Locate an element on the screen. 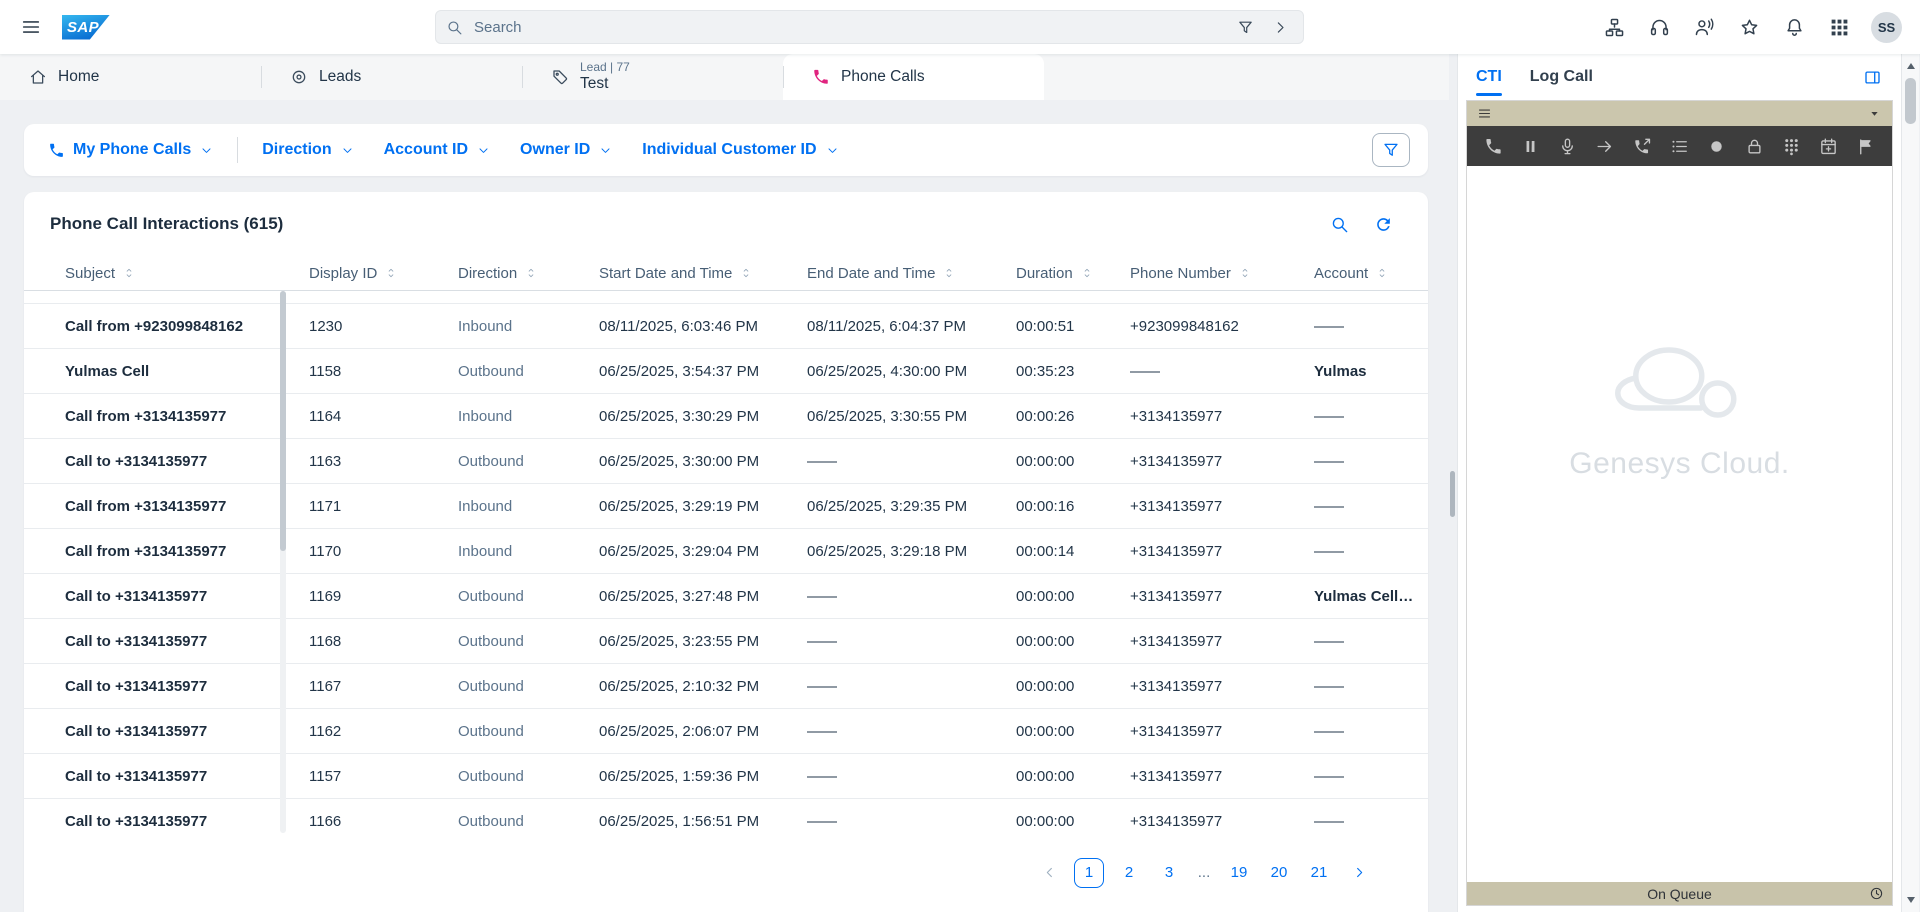 Image resolution: width=1920 pixels, height=912 pixels. favorites-icon is located at coordinates (1749, 27).